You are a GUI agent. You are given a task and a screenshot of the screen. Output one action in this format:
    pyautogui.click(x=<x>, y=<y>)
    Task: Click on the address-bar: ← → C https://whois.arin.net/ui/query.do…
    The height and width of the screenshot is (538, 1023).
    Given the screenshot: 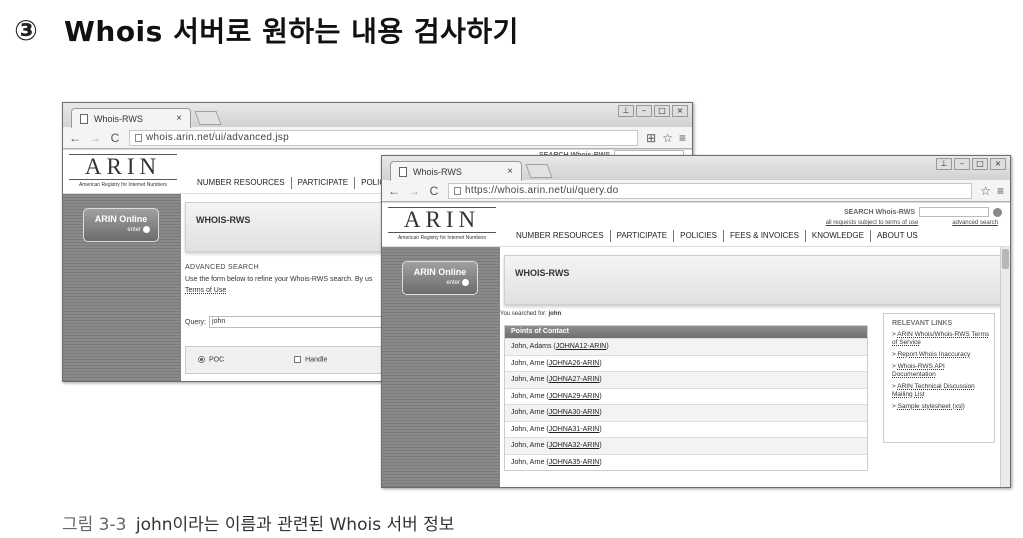 What is the action you would take?
    pyautogui.click(x=696, y=191)
    